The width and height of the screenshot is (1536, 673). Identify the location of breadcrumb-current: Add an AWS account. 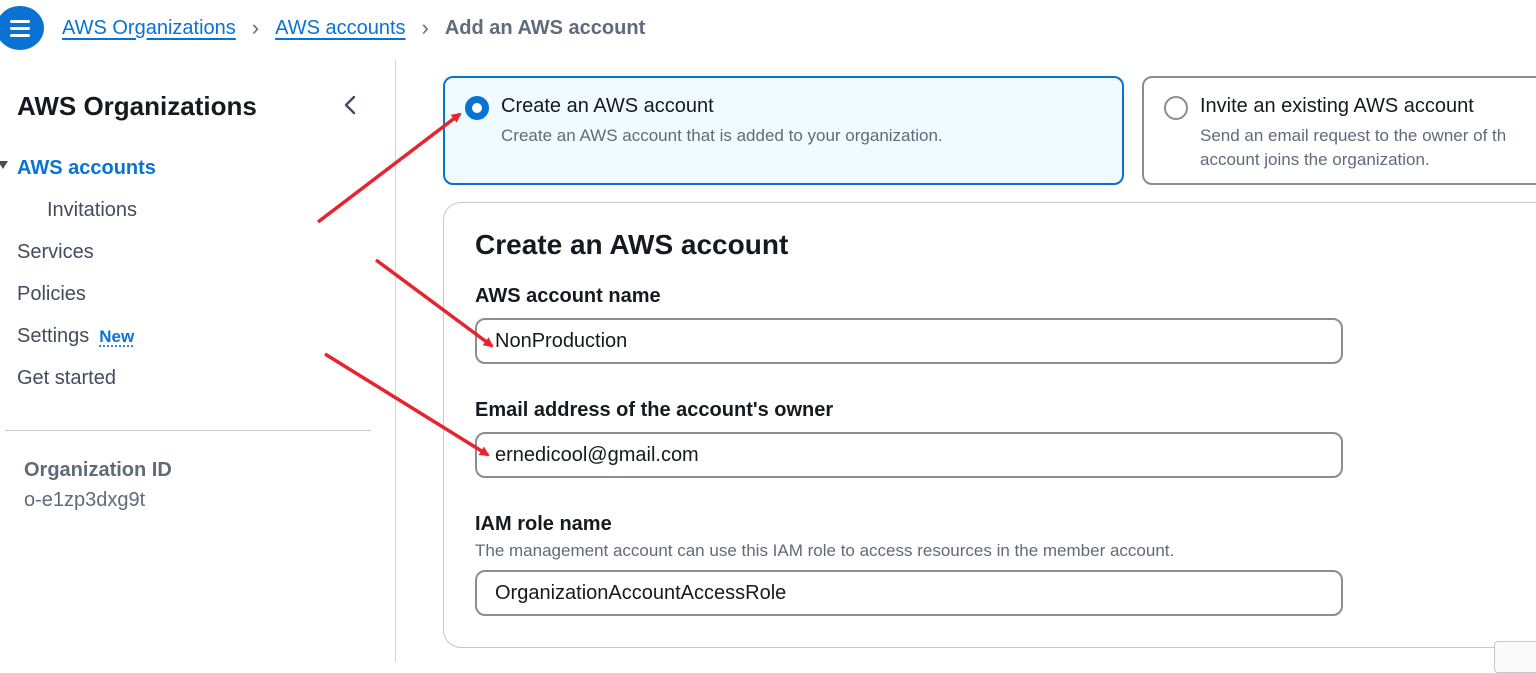
(545, 27).